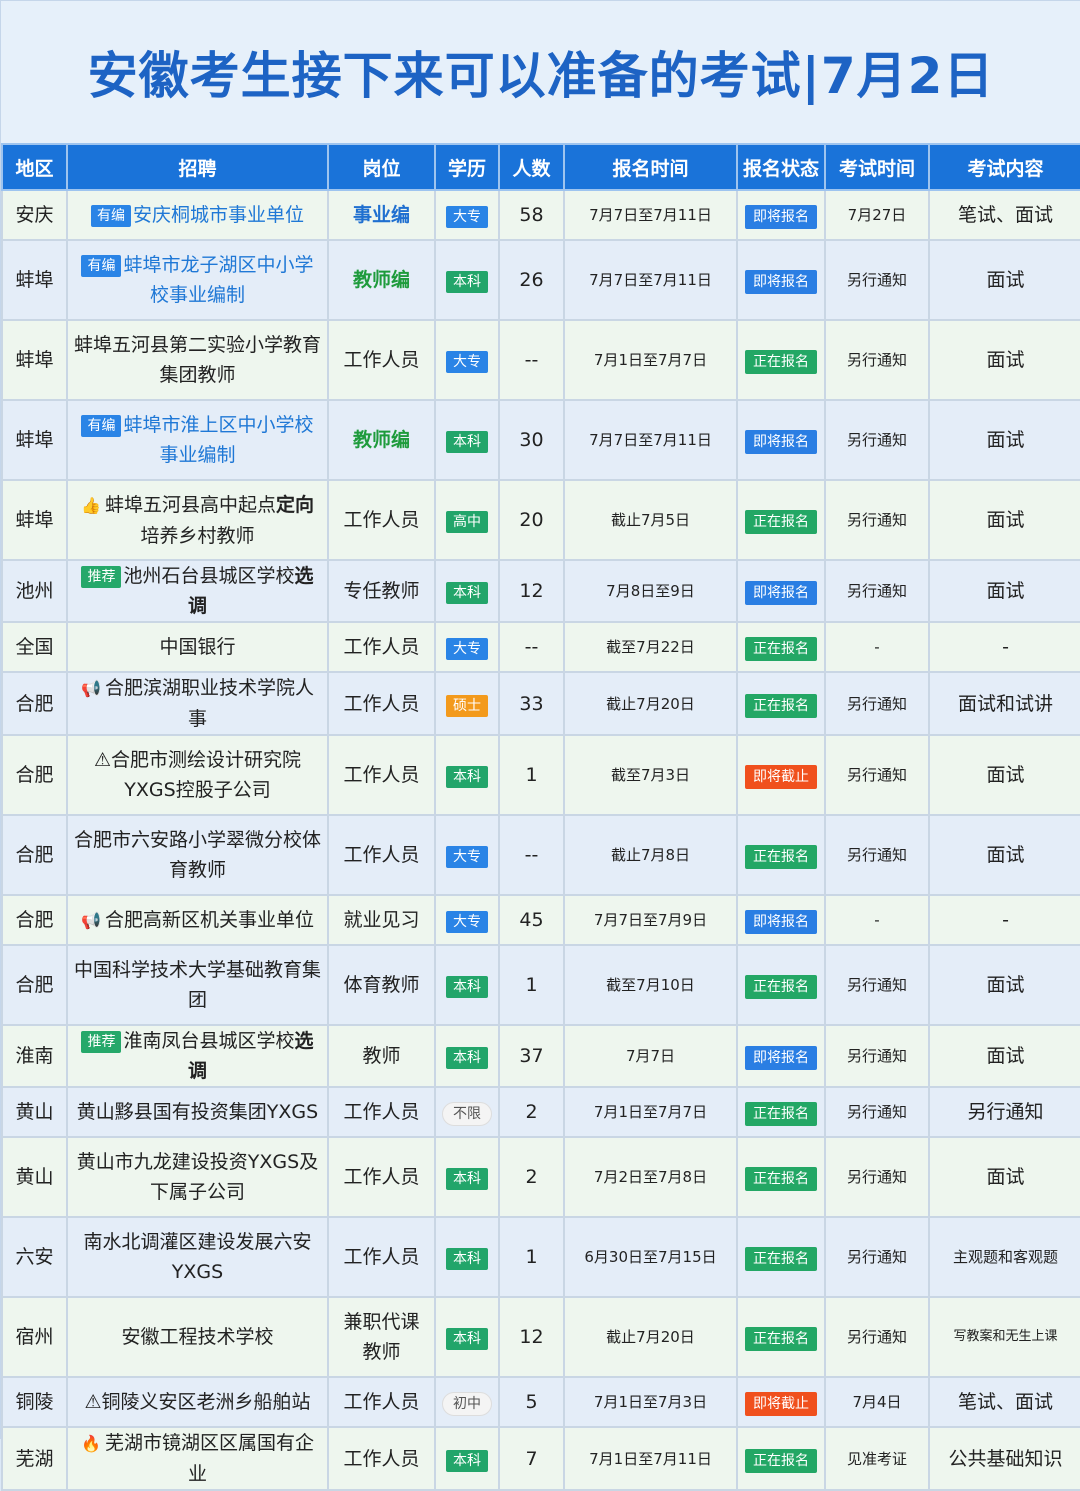 Image resolution: width=1080 pixels, height=1491 pixels. What do you see at coordinates (877, 647) in the screenshot?
I see `cell-exam-date: -` at bounding box center [877, 647].